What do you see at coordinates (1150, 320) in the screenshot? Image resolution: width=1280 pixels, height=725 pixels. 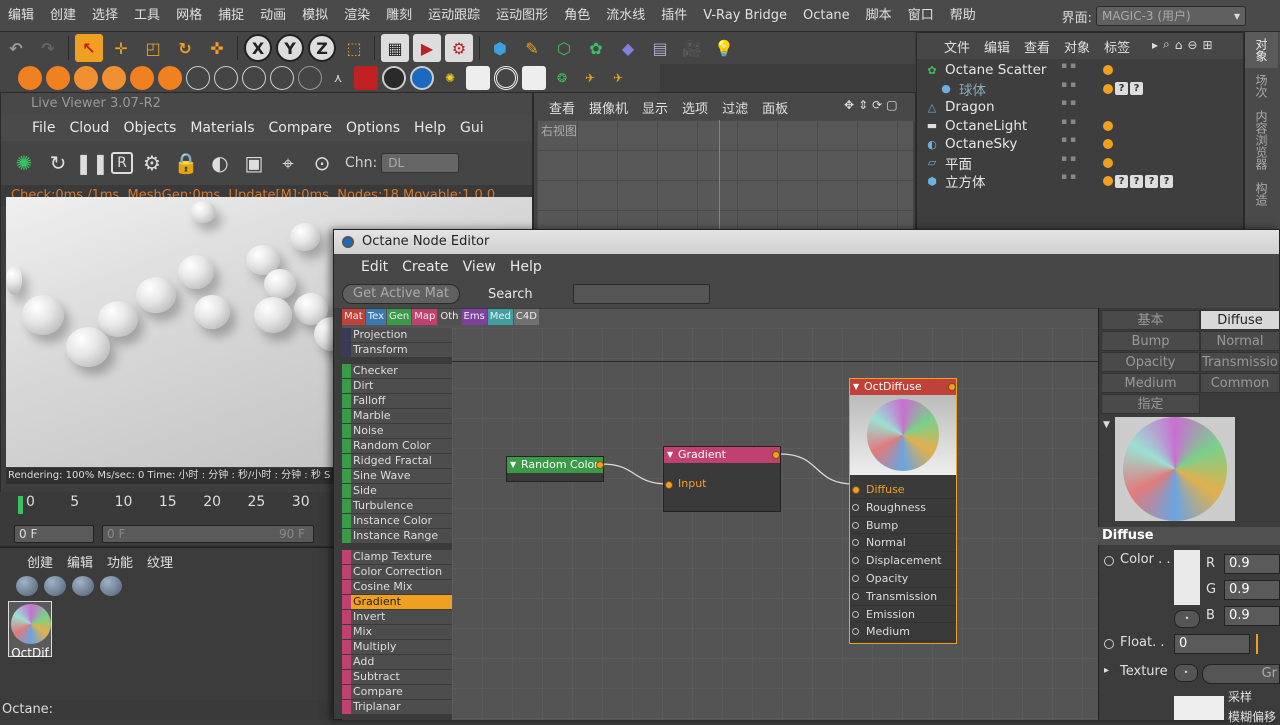 I see `material-tab: 基本` at bounding box center [1150, 320].